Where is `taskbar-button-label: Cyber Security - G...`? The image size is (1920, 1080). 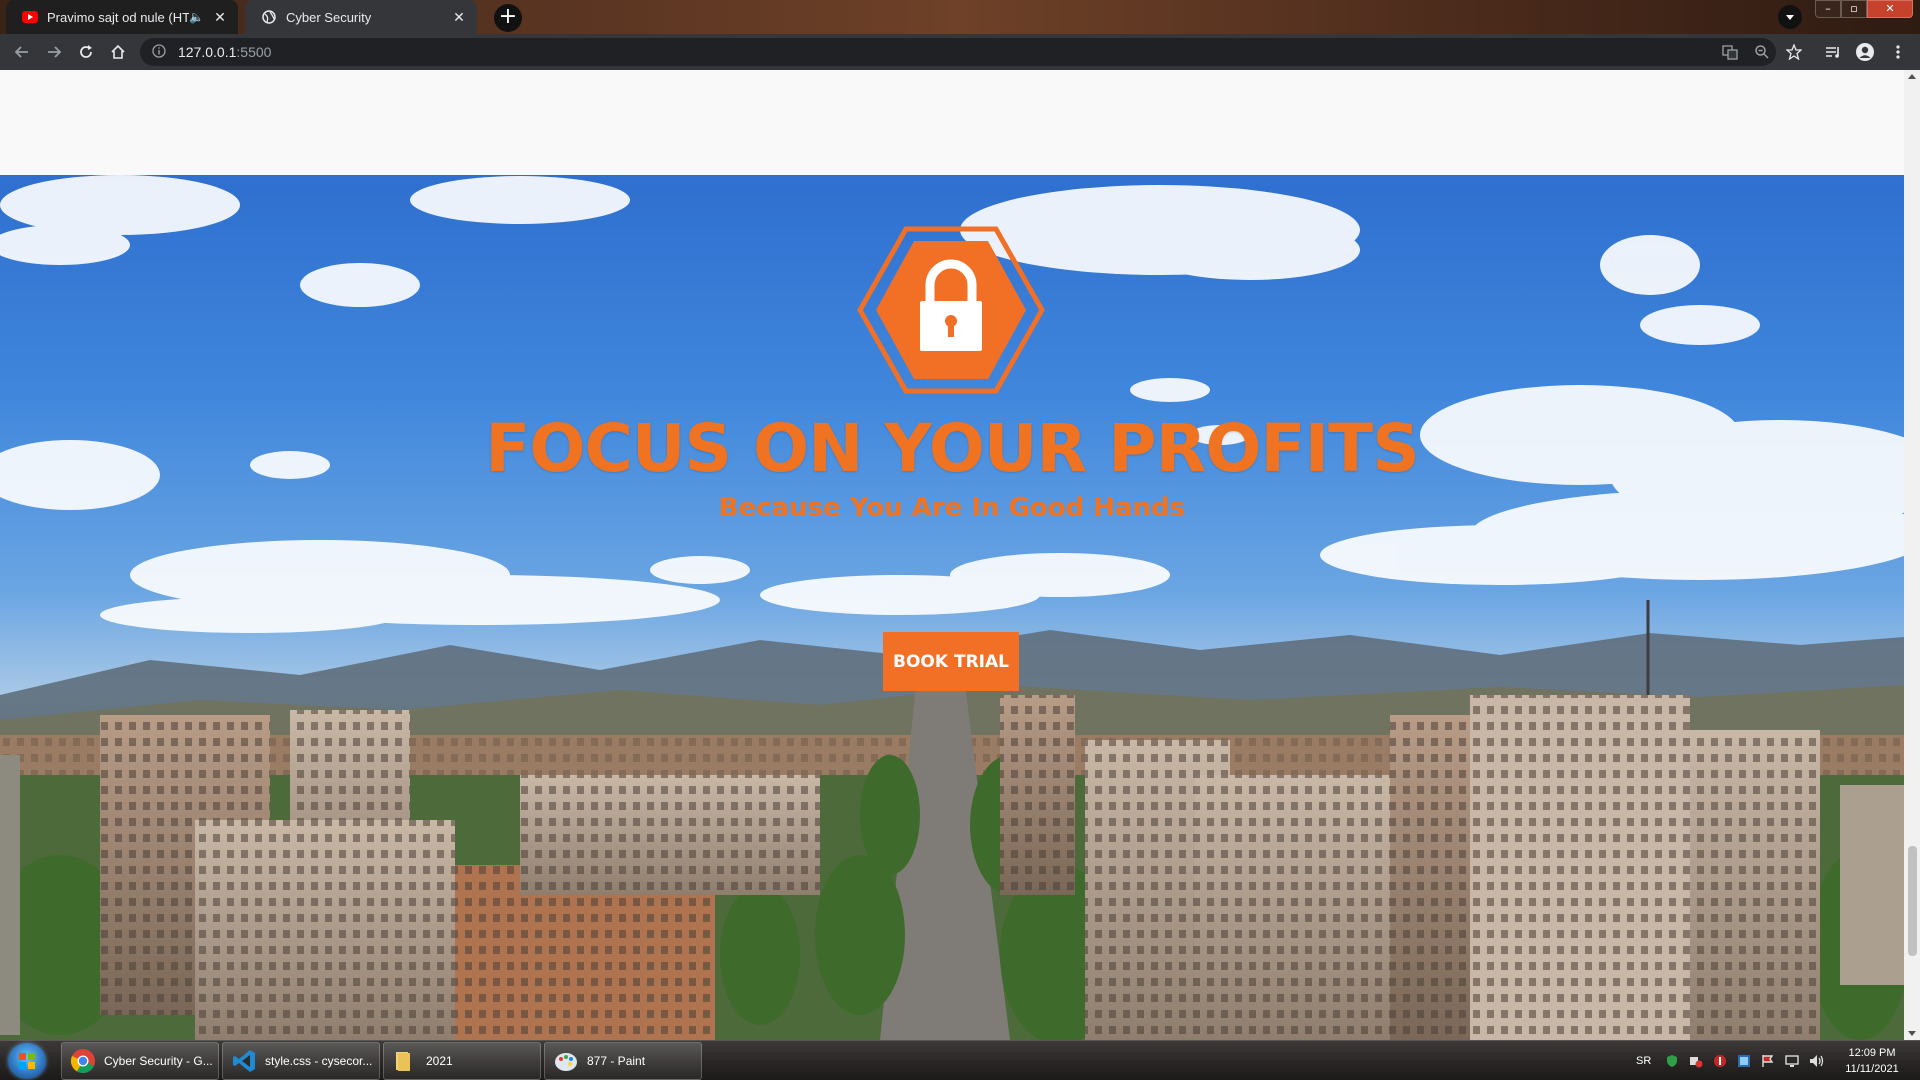 taskbar-button-label: Cyber Security - G... is located at coordinates (158, 1061).